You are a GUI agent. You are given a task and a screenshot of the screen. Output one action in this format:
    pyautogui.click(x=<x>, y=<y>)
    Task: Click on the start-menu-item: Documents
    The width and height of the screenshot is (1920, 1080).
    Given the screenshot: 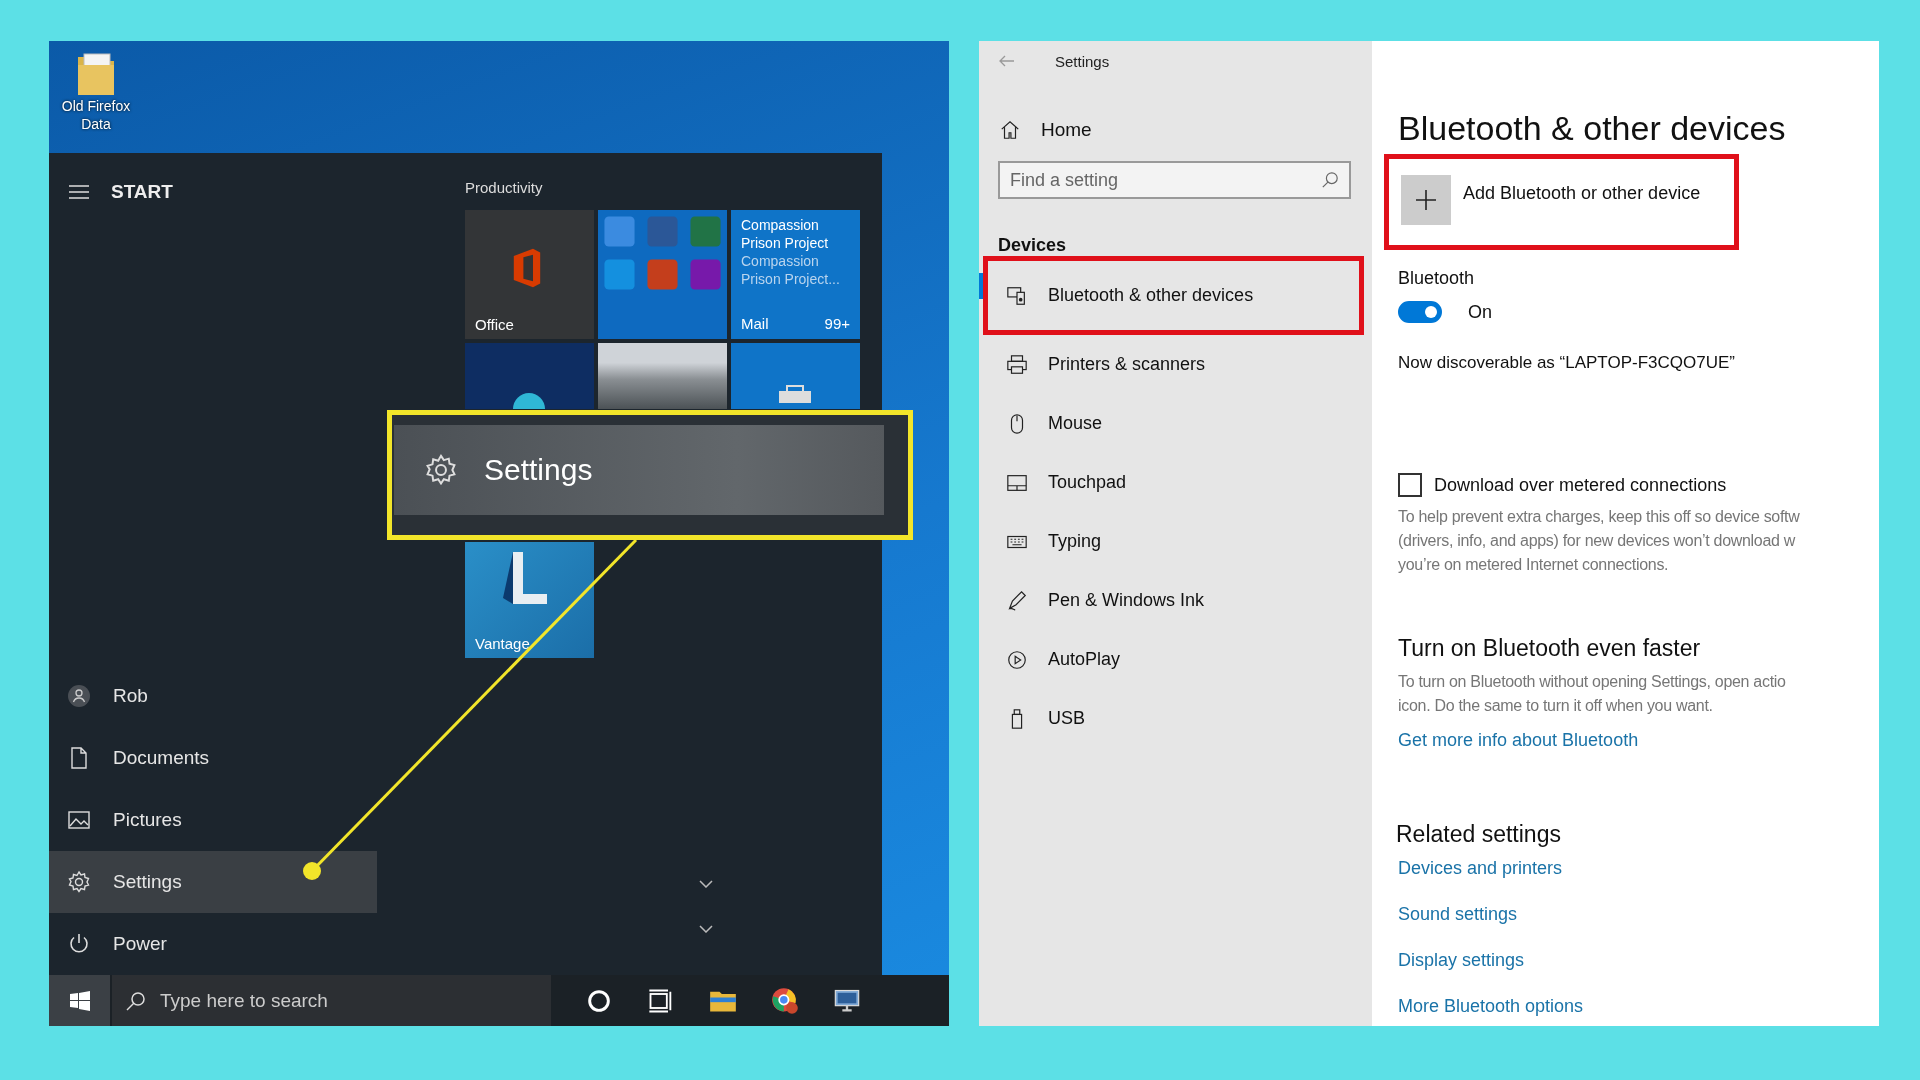 What is the action you would take?
    pyautogui.click(x=213, y=758)
    